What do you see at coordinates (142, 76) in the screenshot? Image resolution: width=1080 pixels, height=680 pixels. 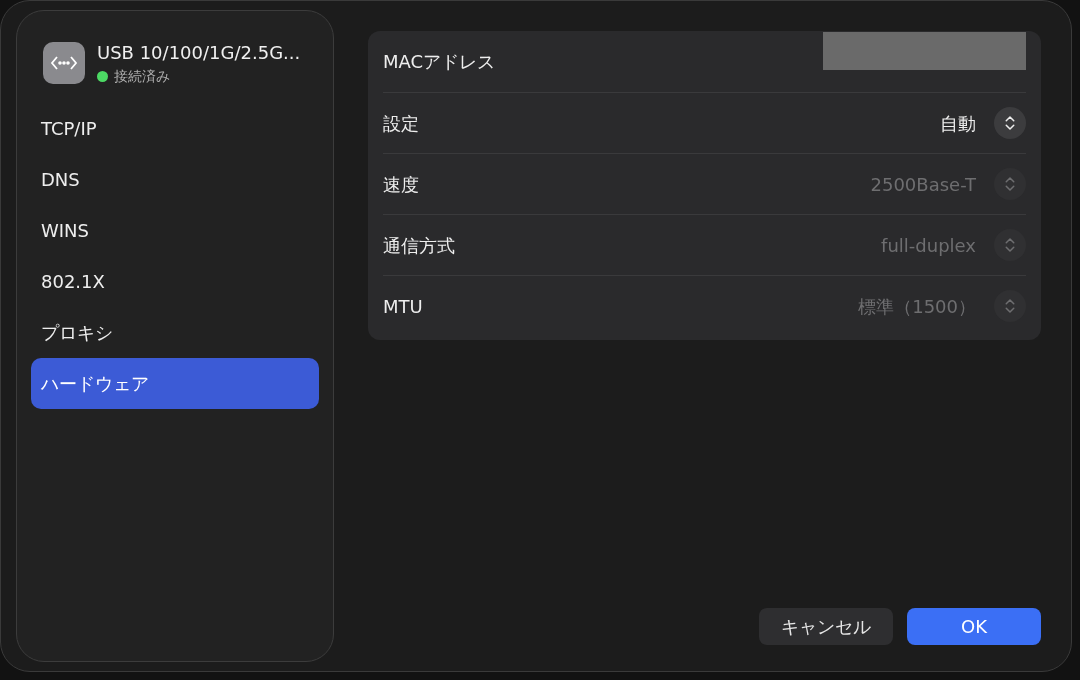 I see `connection-status: 接続済み` at bounding box center [142, 76].